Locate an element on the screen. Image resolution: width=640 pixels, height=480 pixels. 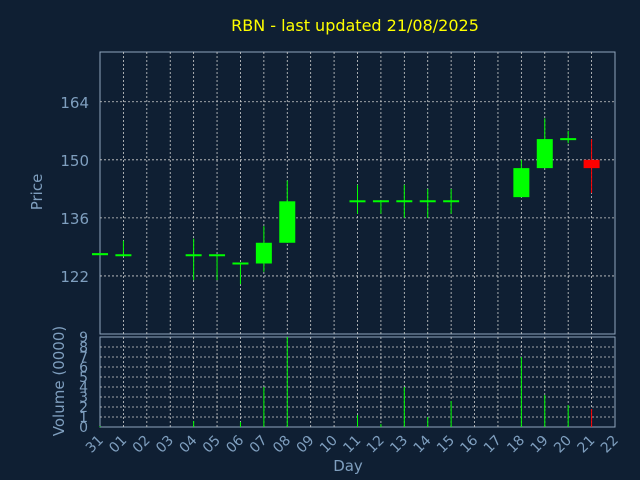
volume-axis-label: Volume (0000) is located at coordinates (59, 381).